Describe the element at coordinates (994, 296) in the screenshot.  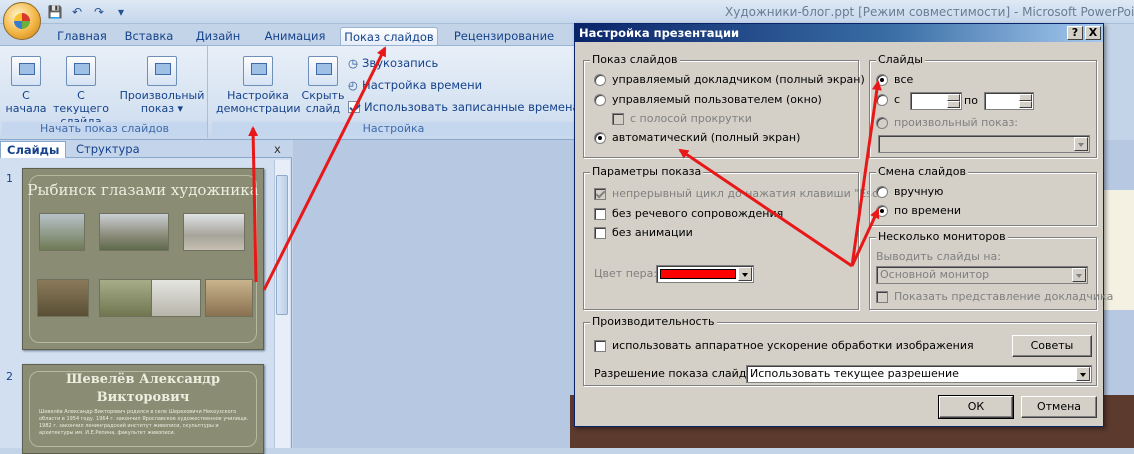
I see `presenter-view-checkbox: Показать представление докладчика` at that location.